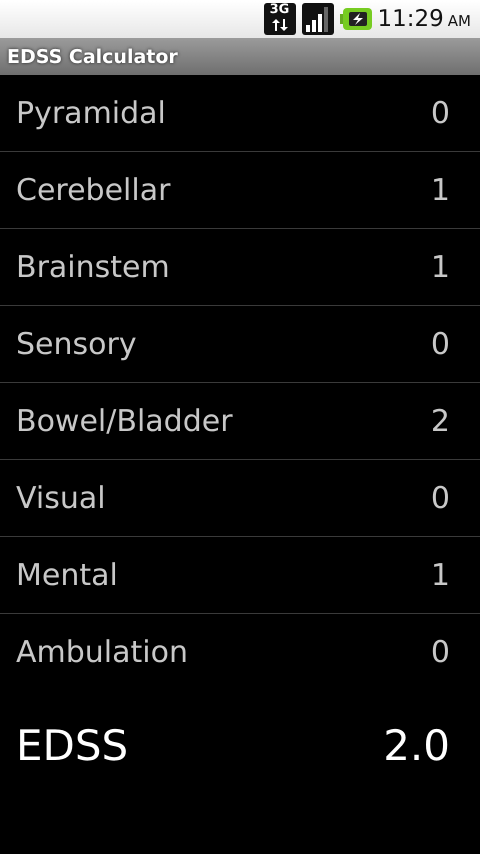  I want to click on system-name: Pyramidal, so click(91, 113).